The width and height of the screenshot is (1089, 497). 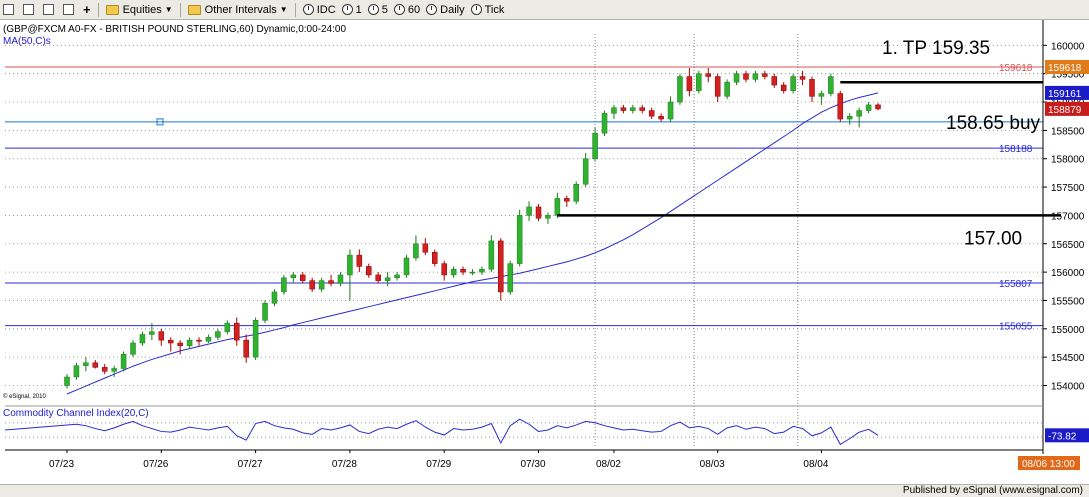 What do you see at coordinates (1068, 216) in the screenshot?
I see `y-tick-label: 157000` at bounding box center [1068, 216].